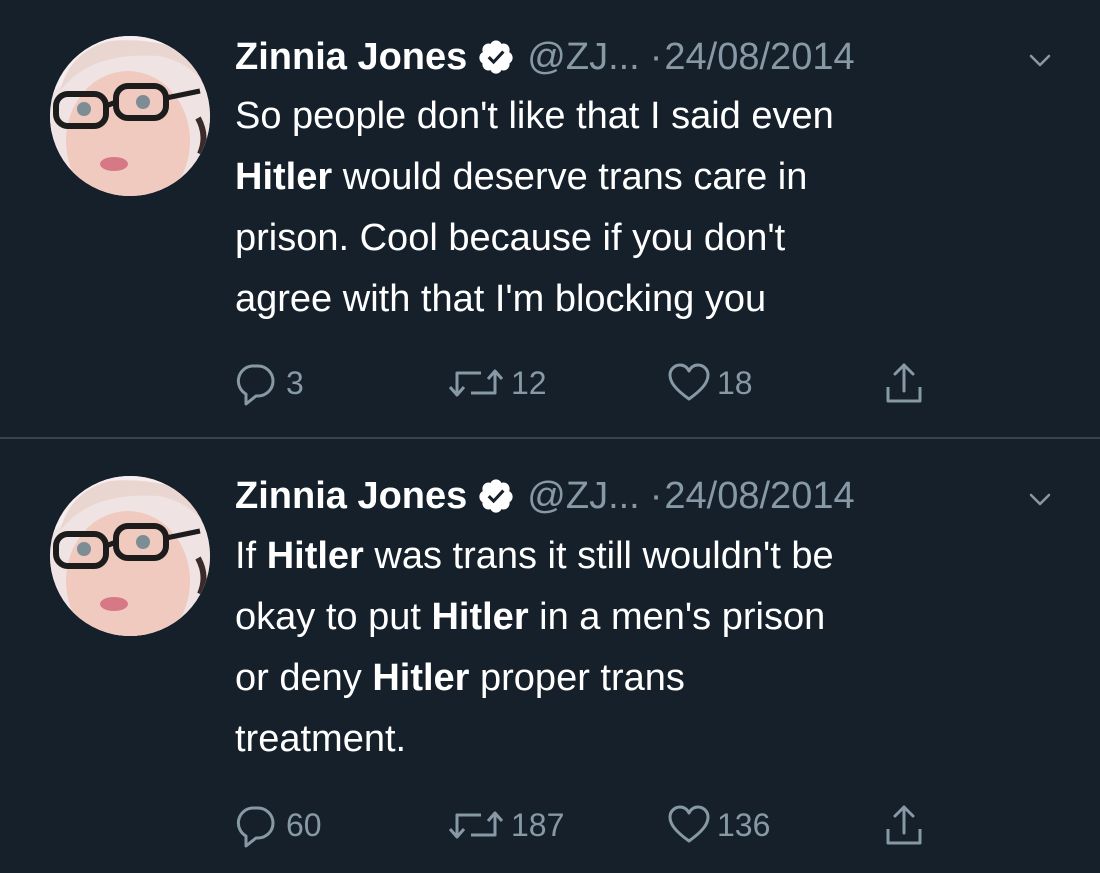 The image size is (1100, 873). Describe the element at coordinates (577, 678) in the screenshot. I see `text-segment: proper trans` at that location.